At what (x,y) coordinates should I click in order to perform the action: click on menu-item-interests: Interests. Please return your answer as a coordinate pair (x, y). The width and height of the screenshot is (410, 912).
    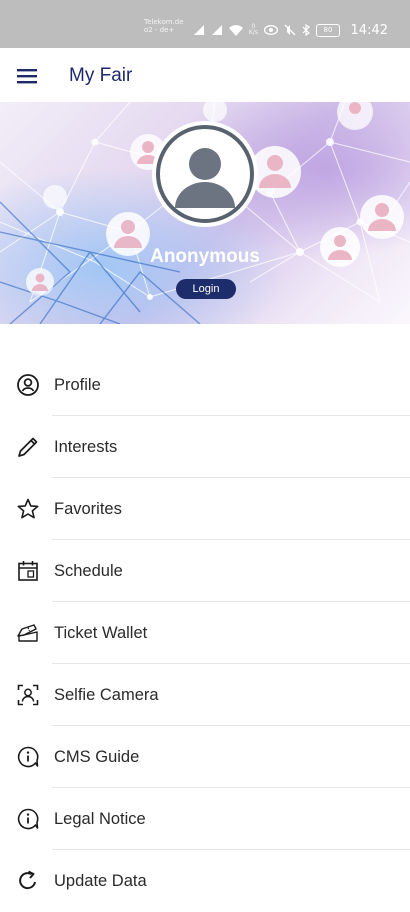
    Looking at the image, I should click on (205, 447).